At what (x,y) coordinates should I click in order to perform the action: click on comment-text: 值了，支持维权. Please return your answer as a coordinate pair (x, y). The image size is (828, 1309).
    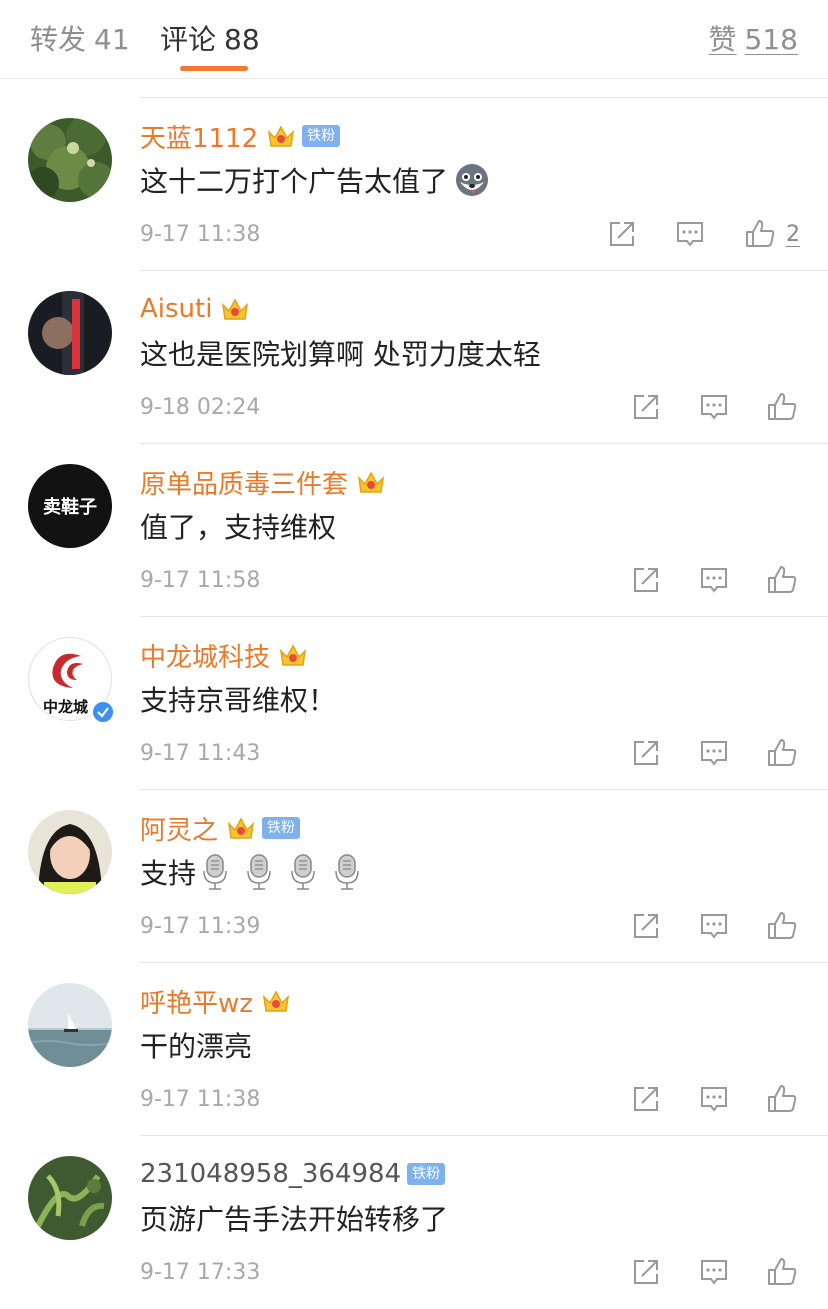
    Looking at the image, I should click on (238, 526).